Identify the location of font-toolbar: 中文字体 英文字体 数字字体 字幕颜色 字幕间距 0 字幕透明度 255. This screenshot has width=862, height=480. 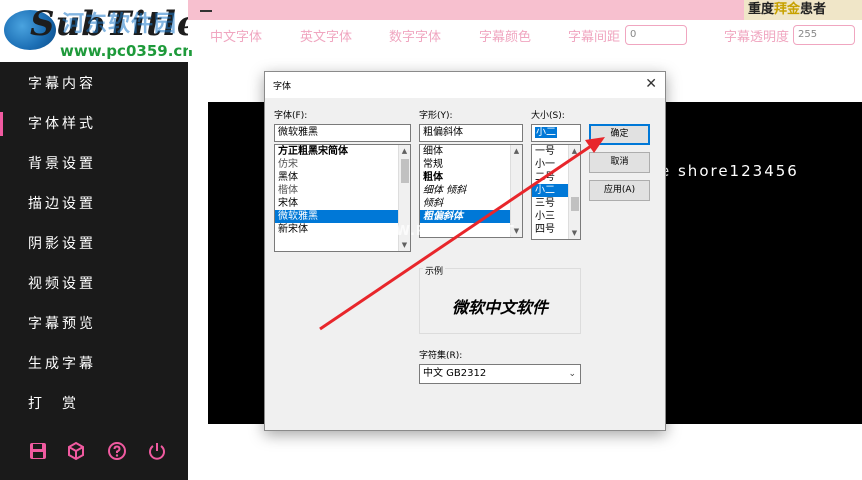
(525, 35).